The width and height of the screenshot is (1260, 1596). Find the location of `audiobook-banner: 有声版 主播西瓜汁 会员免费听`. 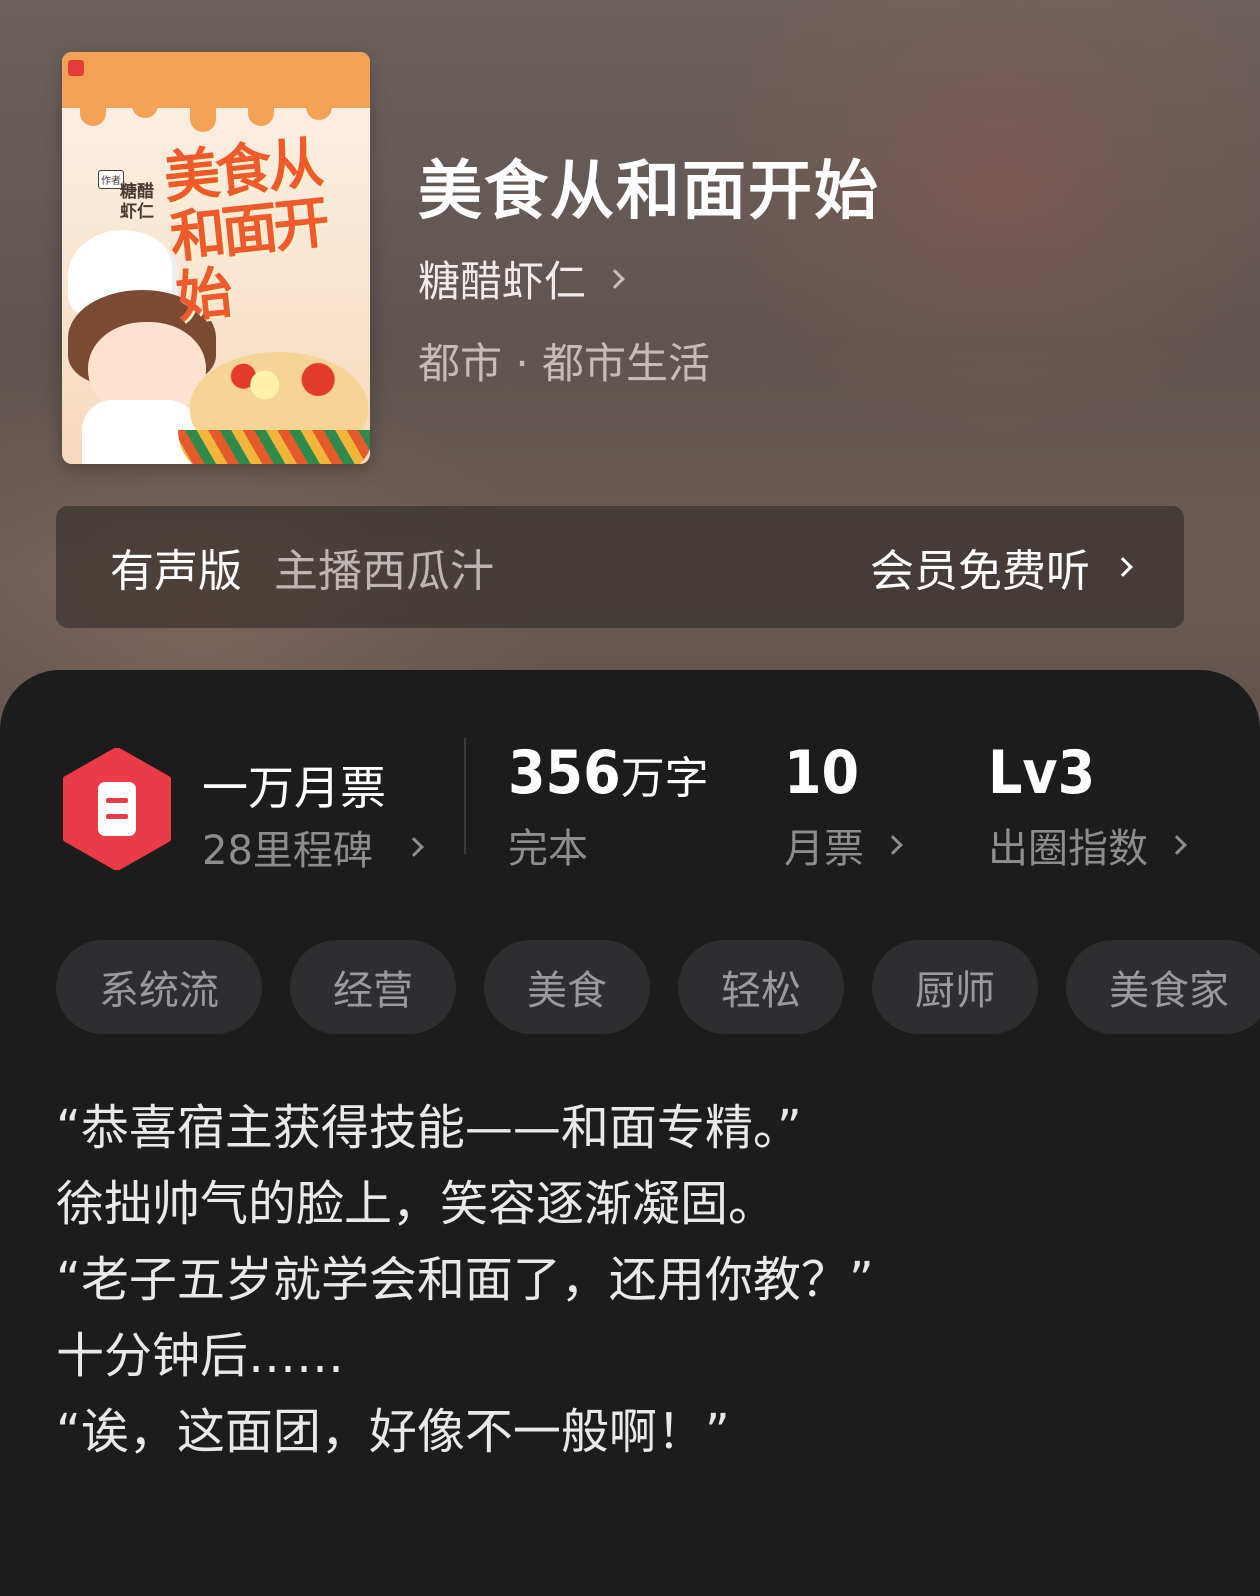

audiobook-banner: 有声版 主播西瓜汁 会员免费听 is located at coordinates (620, 567).